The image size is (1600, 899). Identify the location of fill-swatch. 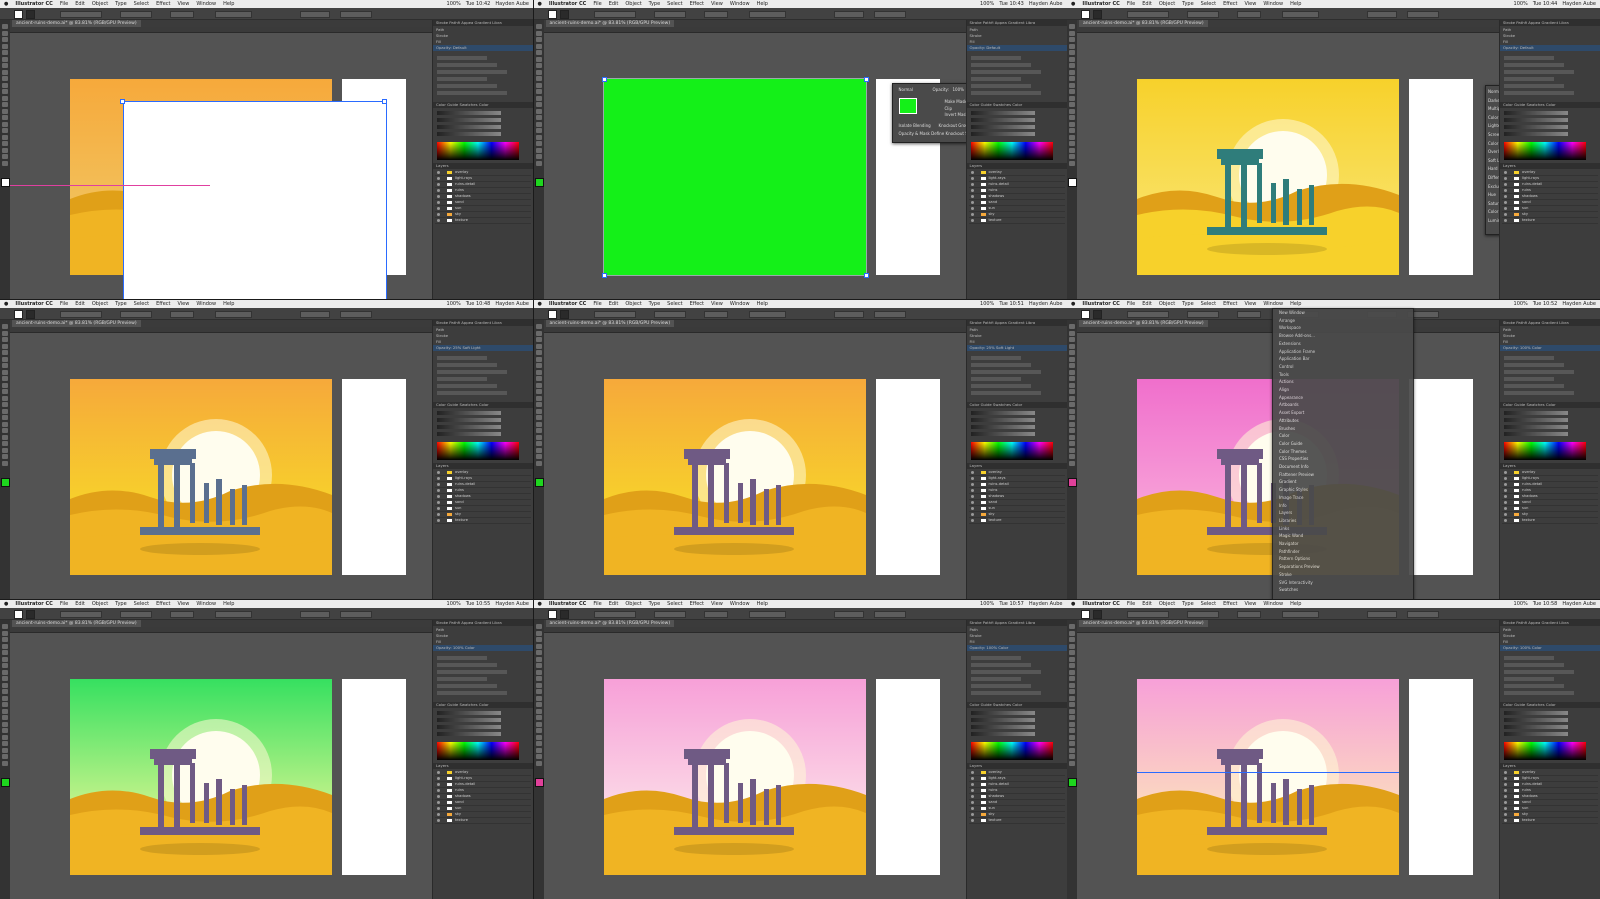
(18, 314).